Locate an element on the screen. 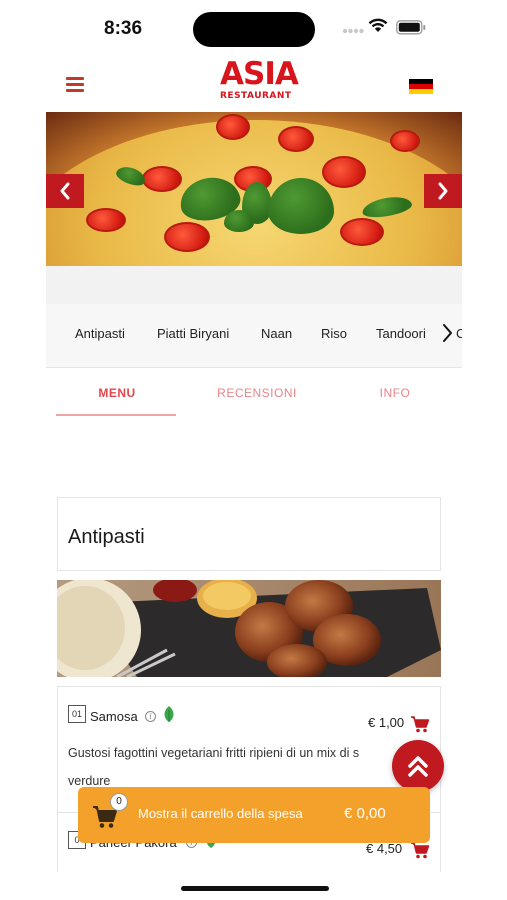  view-cart-button: 0 Mostra il carrello della spesa € 0,00 is located at coordinates (254, 815).